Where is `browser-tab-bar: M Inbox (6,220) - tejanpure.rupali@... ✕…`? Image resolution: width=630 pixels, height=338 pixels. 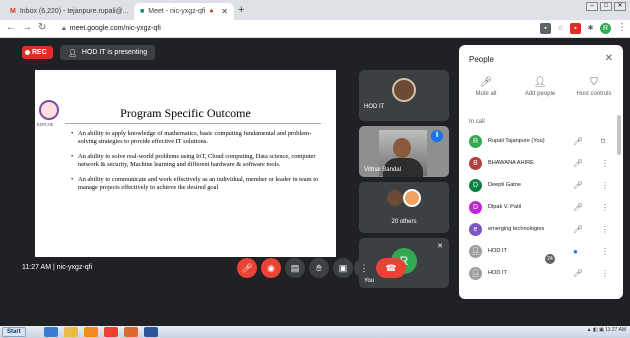
browser-tab-bar: M Inbox (6,220) - tejanpure.rupali@... ✕… is located at coordinates (315, 10).